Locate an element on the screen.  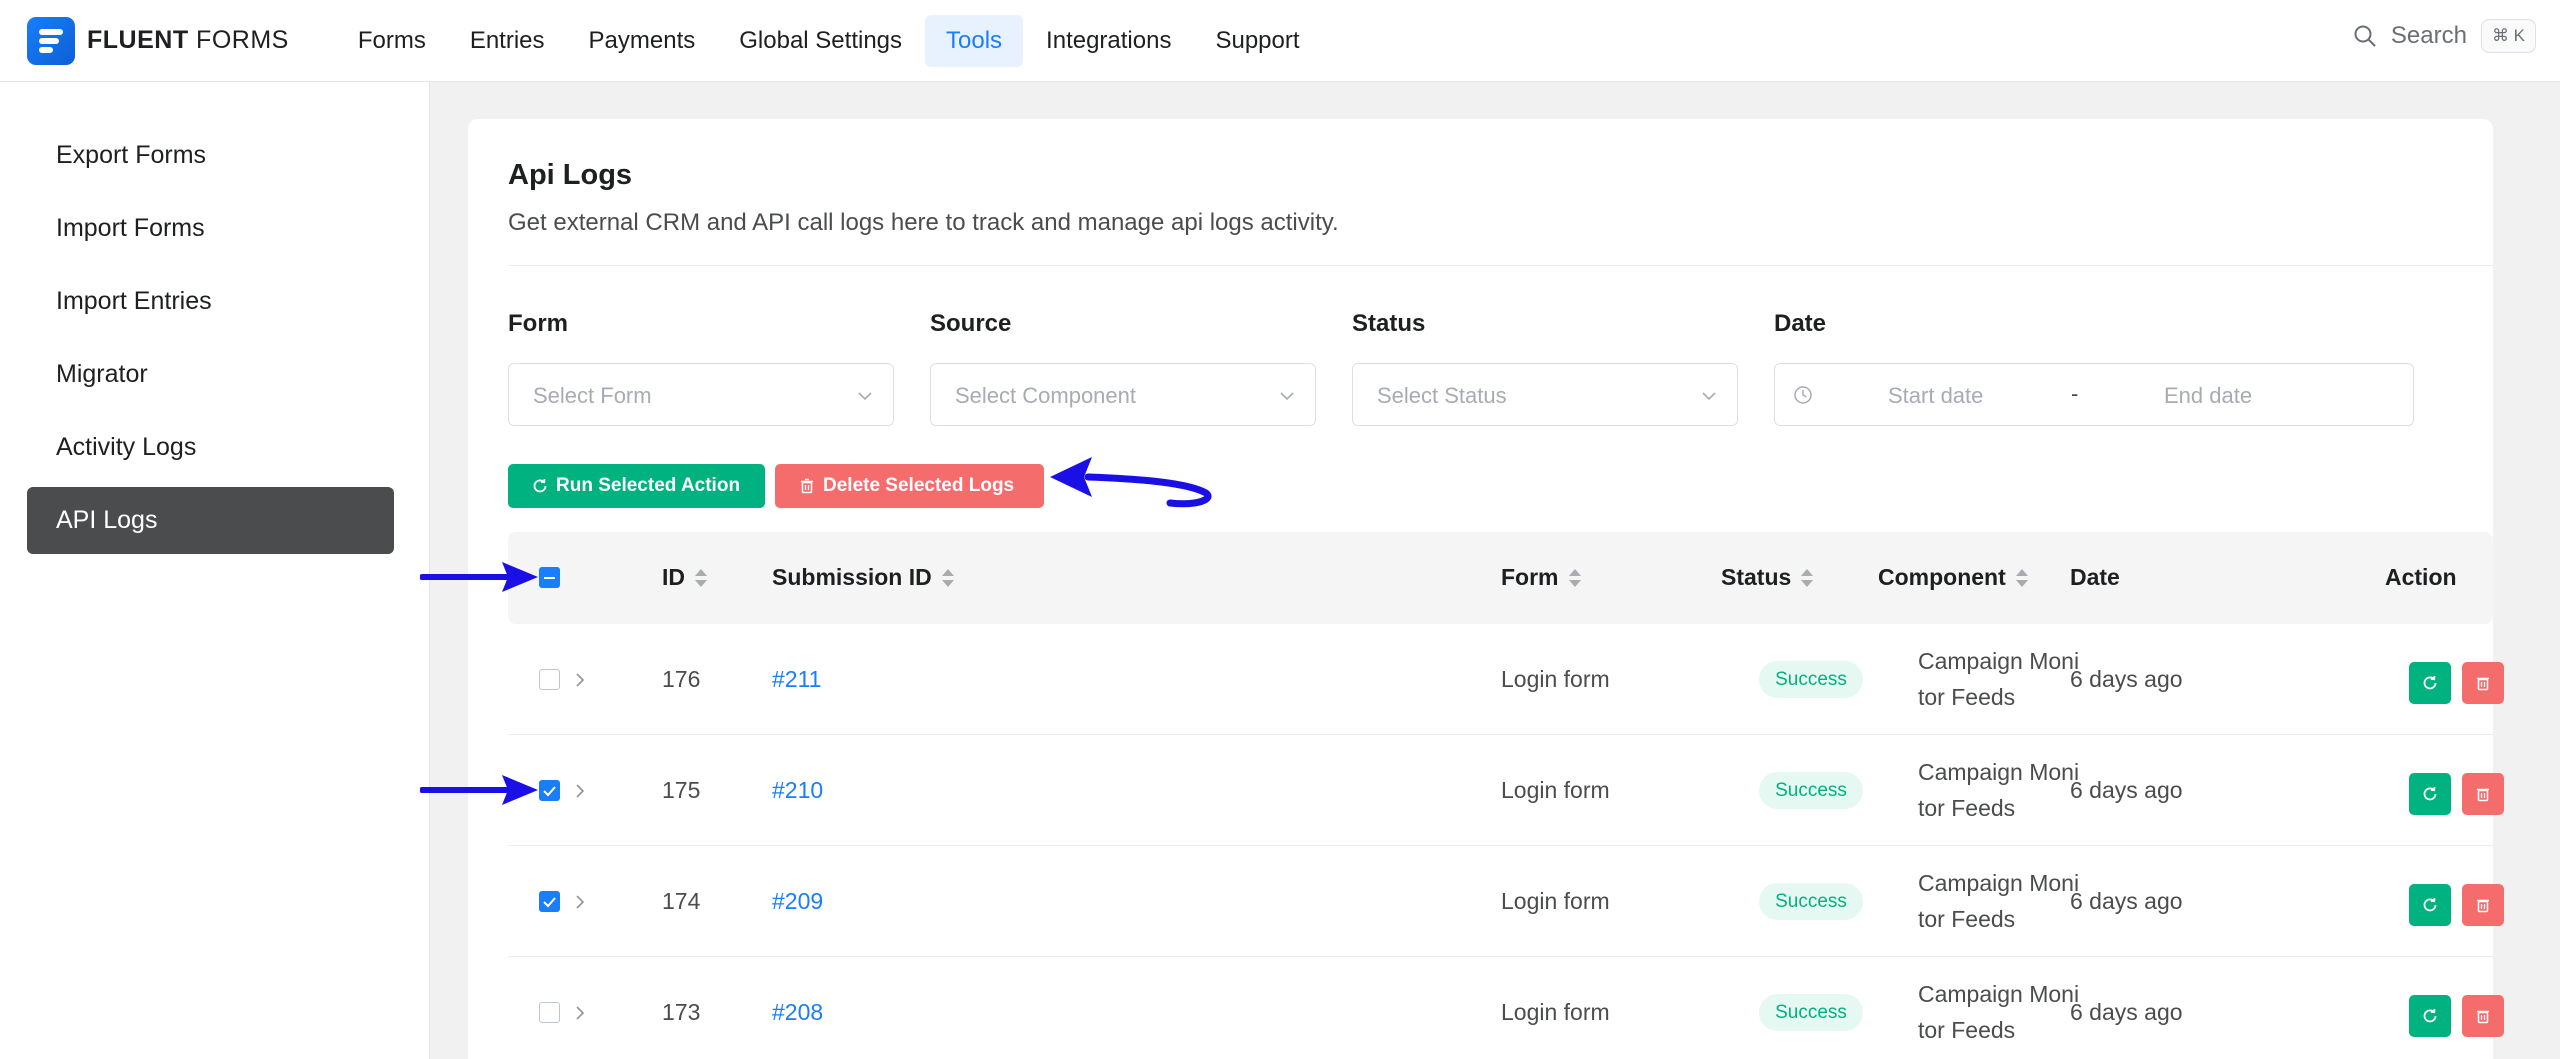
nav-item-integrations: Integrations is located at coordinates (1108, 41).